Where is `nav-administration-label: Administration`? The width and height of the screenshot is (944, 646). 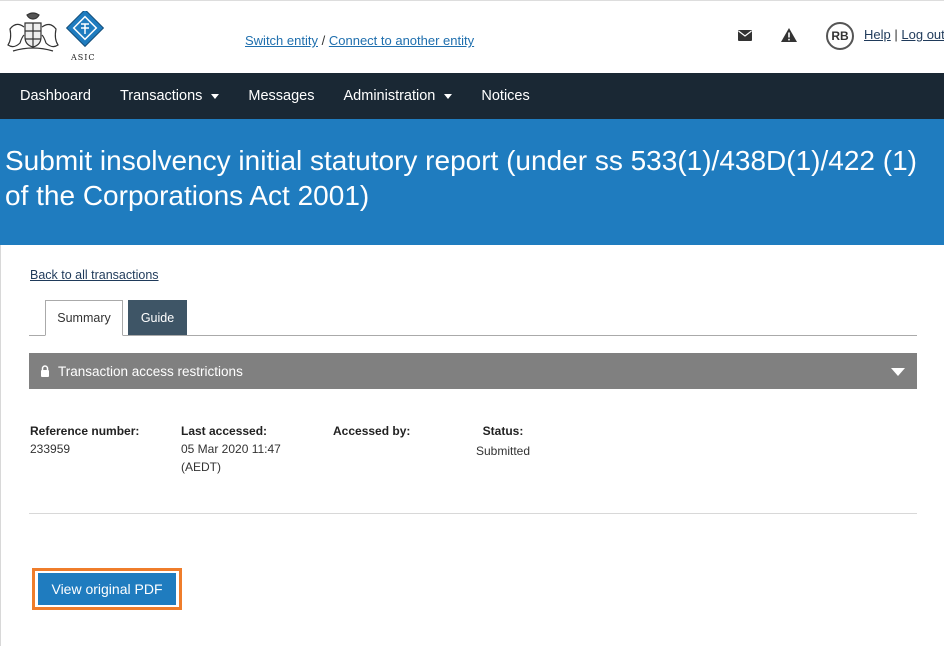
nav-administration-label: Administration is located at coordinates (389, 96).